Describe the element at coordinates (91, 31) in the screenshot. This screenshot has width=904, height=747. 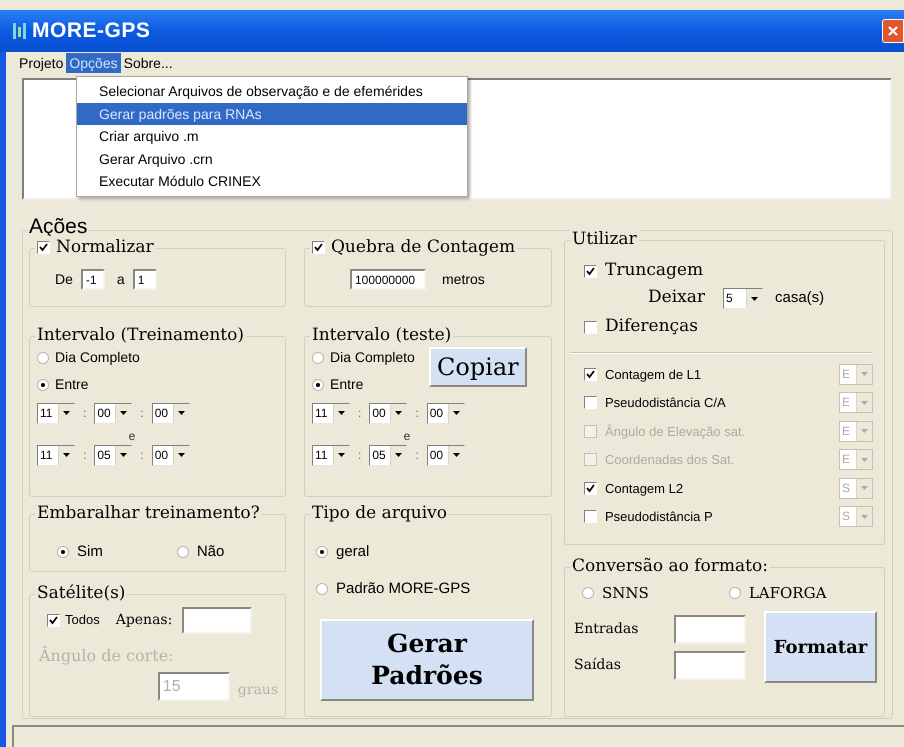
I see `window-title: MORE-GPS` at that location.